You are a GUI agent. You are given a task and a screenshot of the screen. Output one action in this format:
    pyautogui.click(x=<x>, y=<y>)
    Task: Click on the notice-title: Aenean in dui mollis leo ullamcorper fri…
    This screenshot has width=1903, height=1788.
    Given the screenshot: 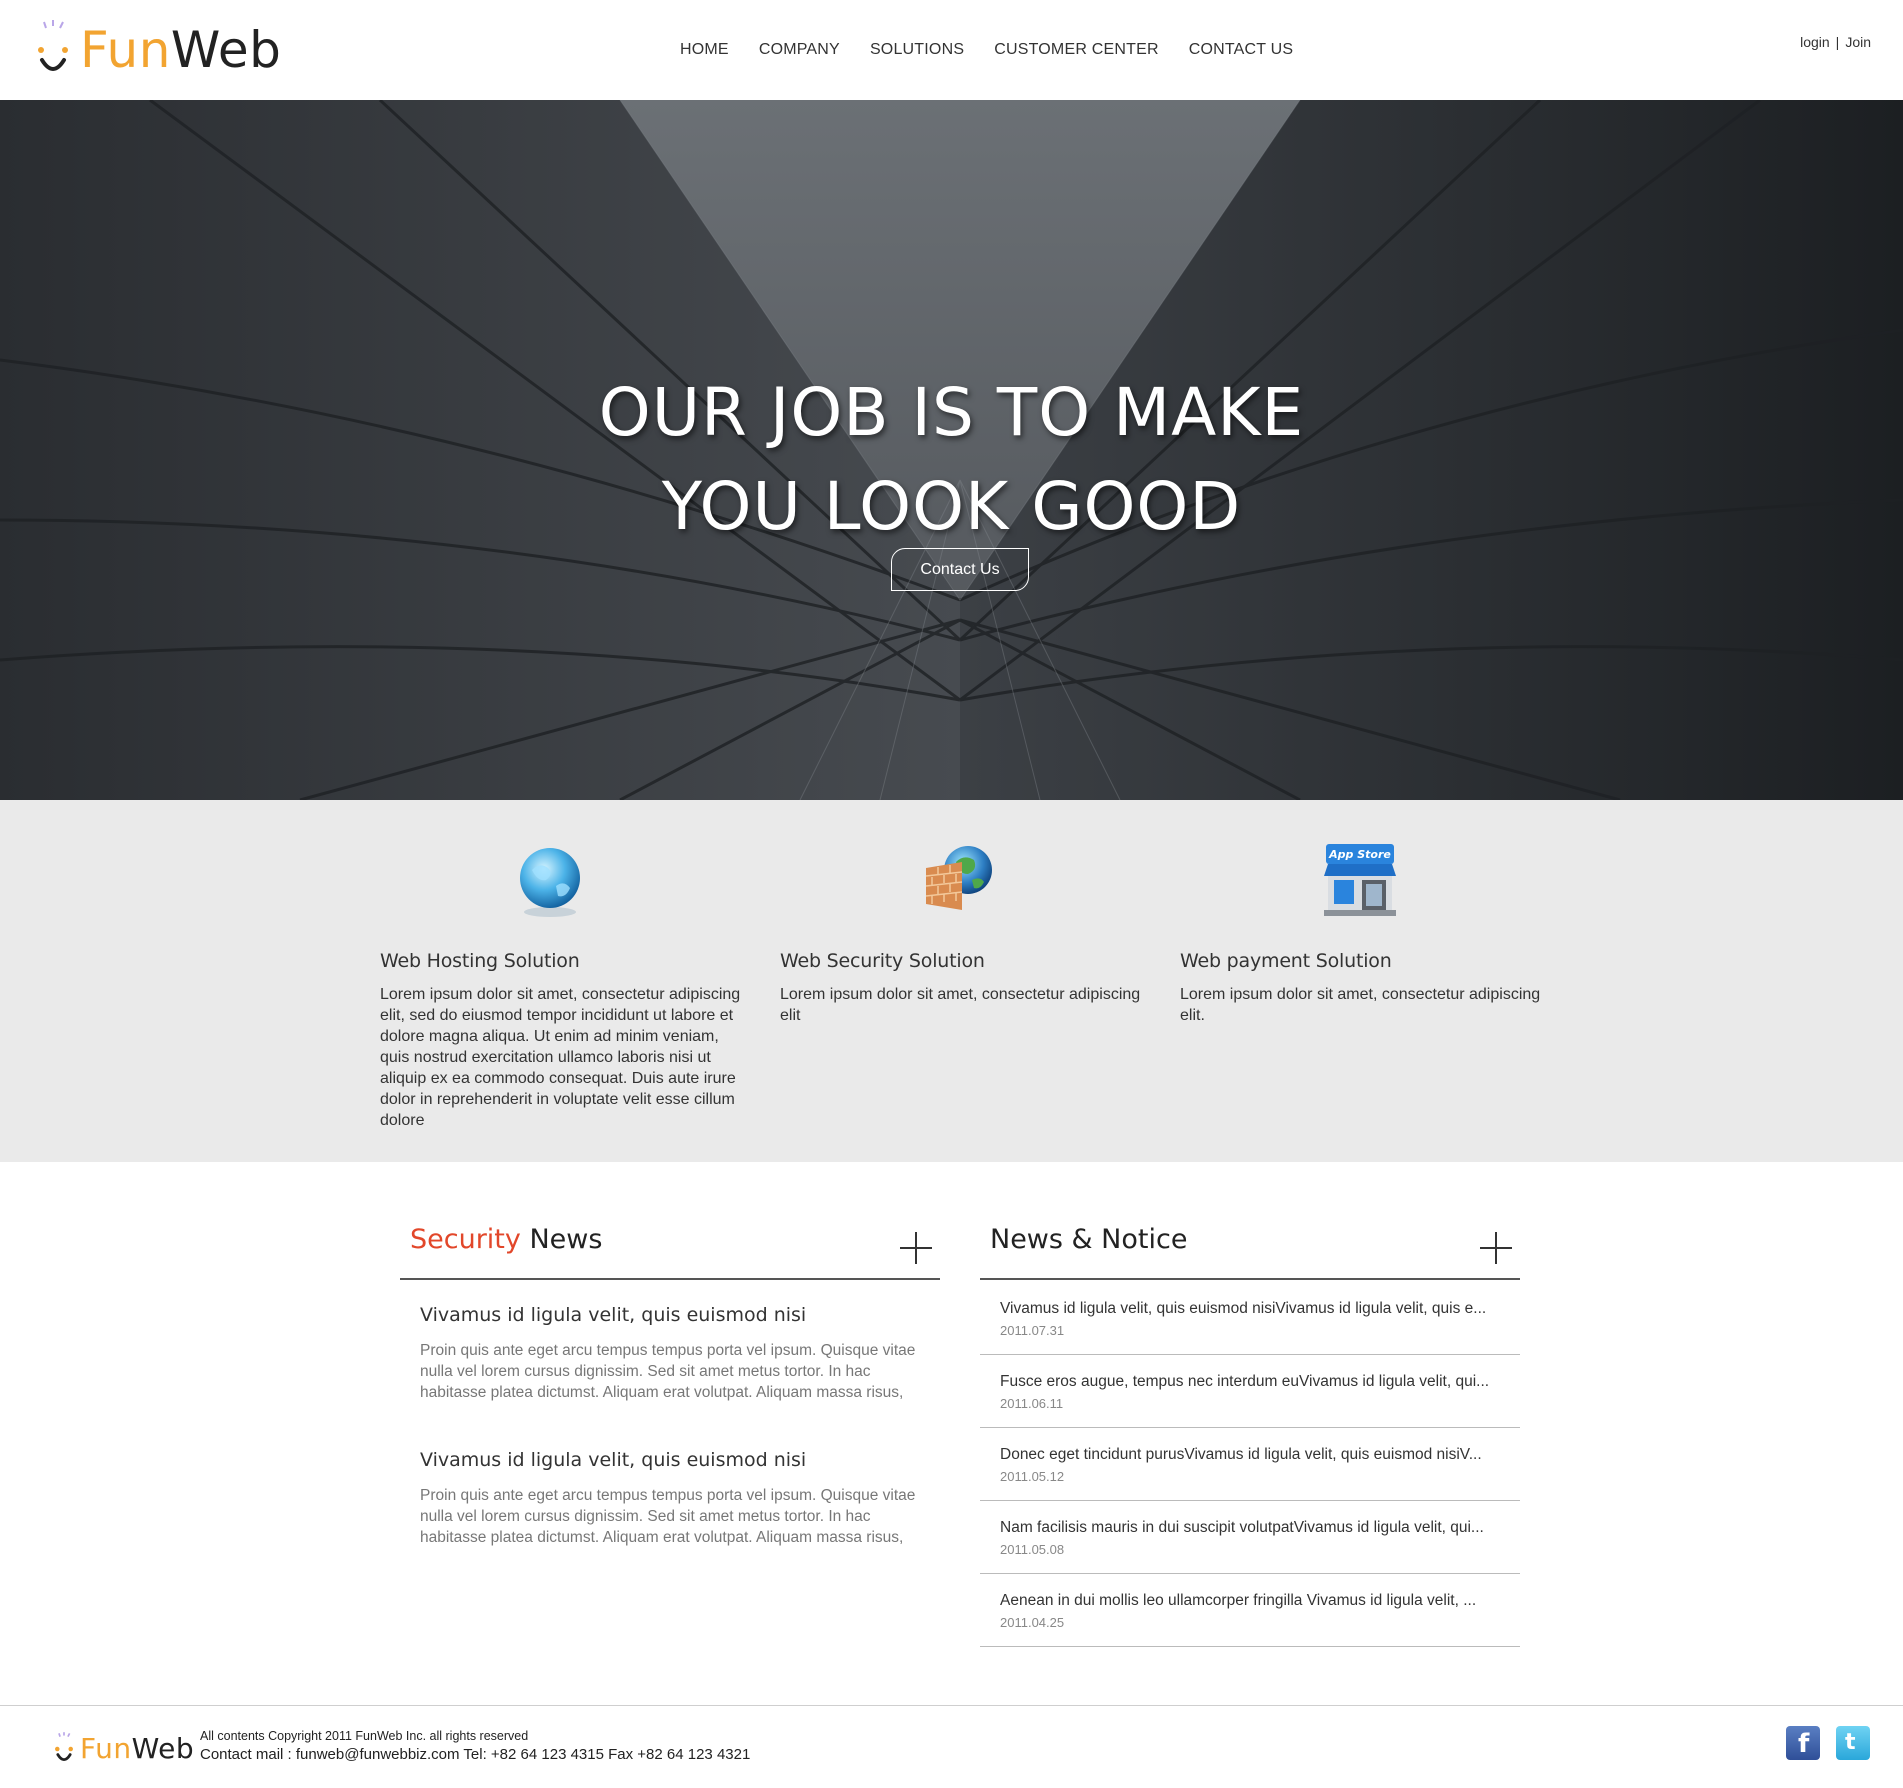 What is the action you would take?
    pyautogui.click(x=1250, y=1601)
    